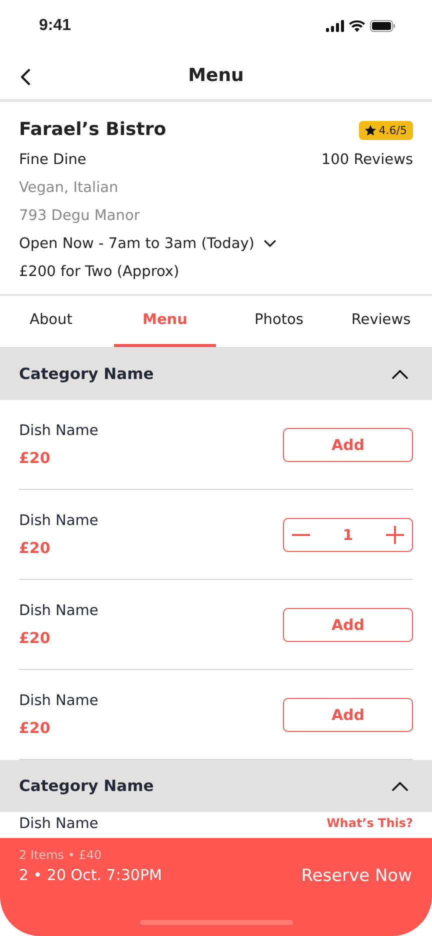  What do you see at coordinates (369, 823) in the screenshot?
I see `whats-this-link: What’s This?` at bounding box center [369, 823].